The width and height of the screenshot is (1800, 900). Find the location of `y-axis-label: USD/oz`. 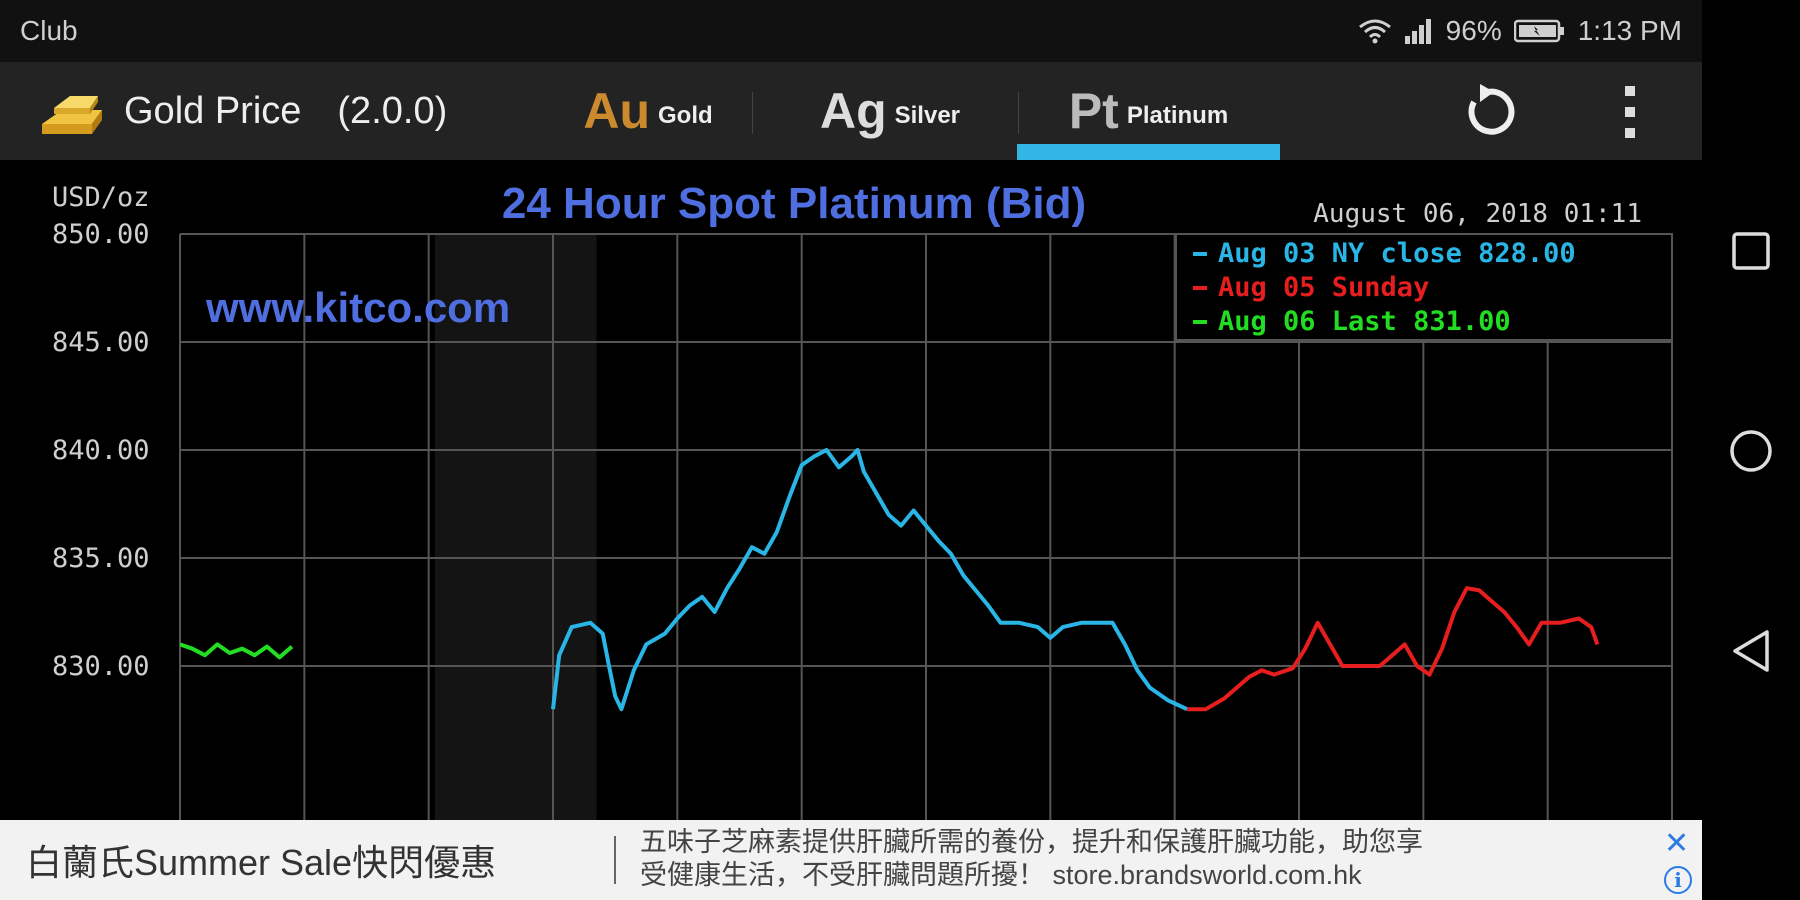

y-axis-label: USD/oz is located at coordinates (101, 197).